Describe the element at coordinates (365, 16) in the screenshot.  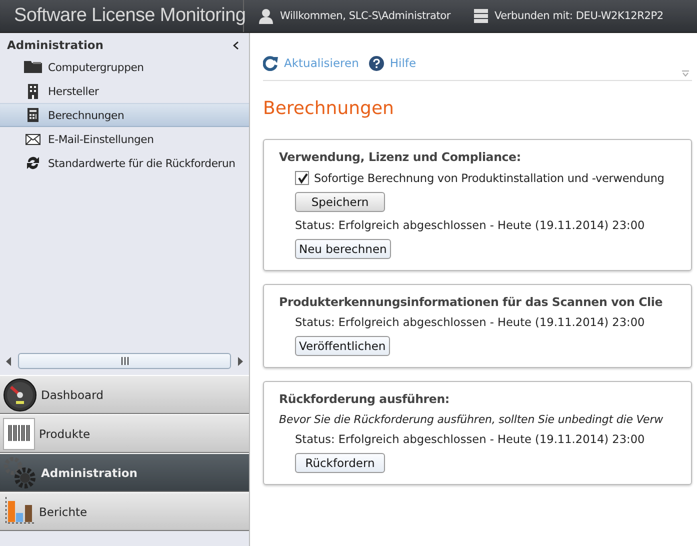
I see `welcome-text: Willkommen, SLC-S\Administrator` at that location.